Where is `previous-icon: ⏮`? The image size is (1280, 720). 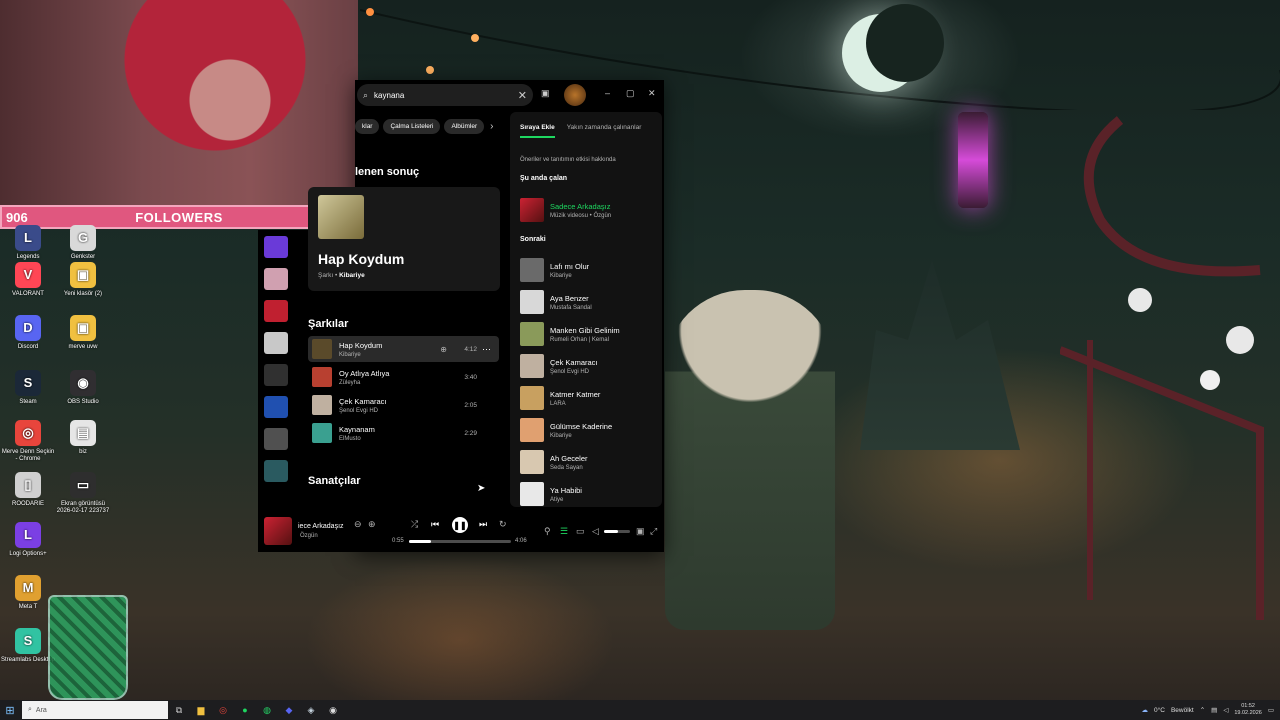 previous-icon: ⏮ is located at coordinates (435, 524).